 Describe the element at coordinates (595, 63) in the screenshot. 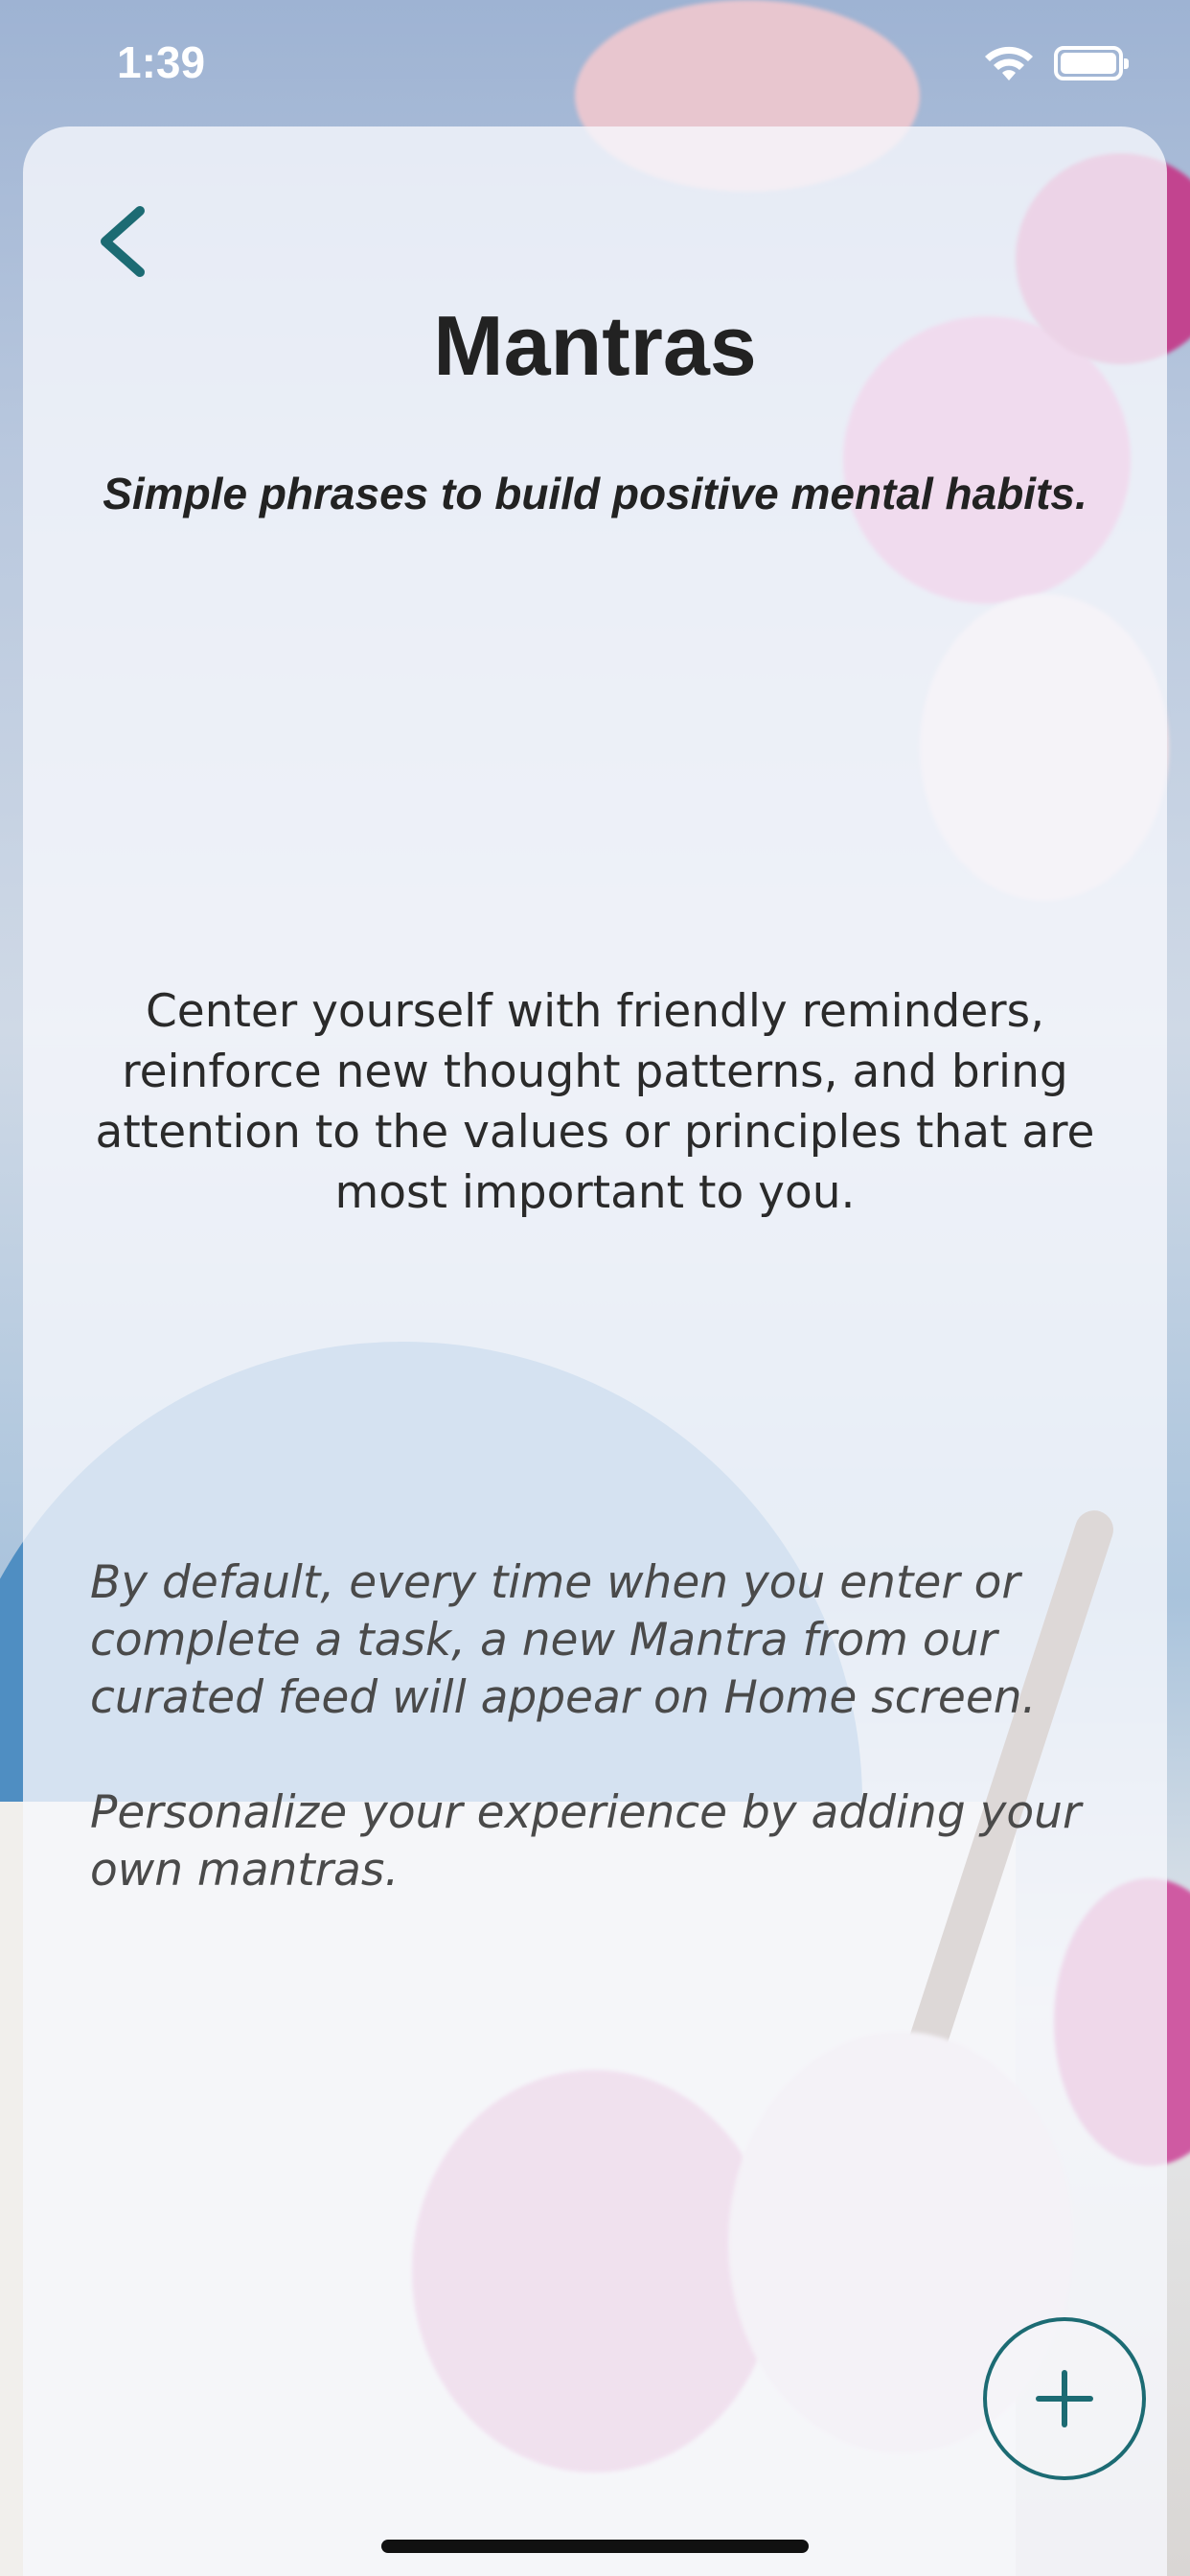

I see `status-bar: 1:39` at that location.